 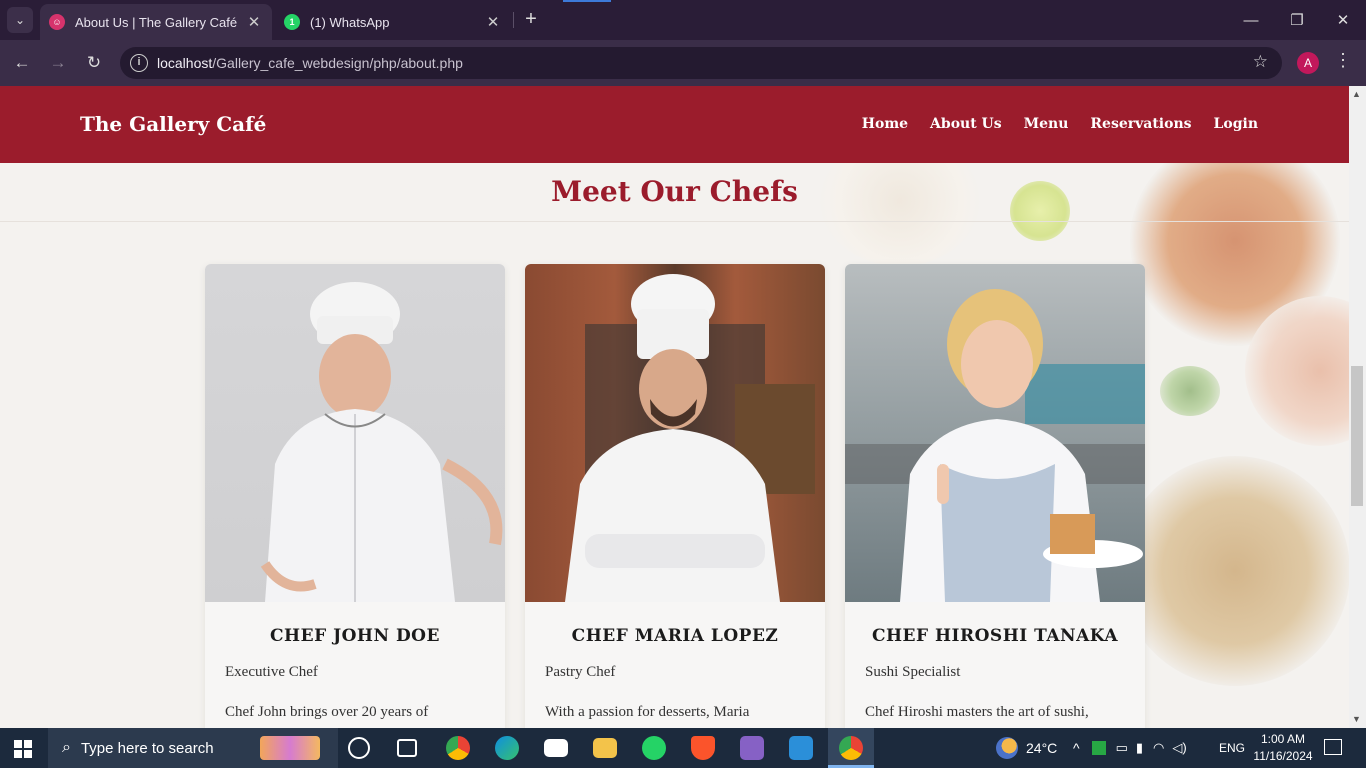 I want to click on chrome-active-icon, so click(x=851, y=748).